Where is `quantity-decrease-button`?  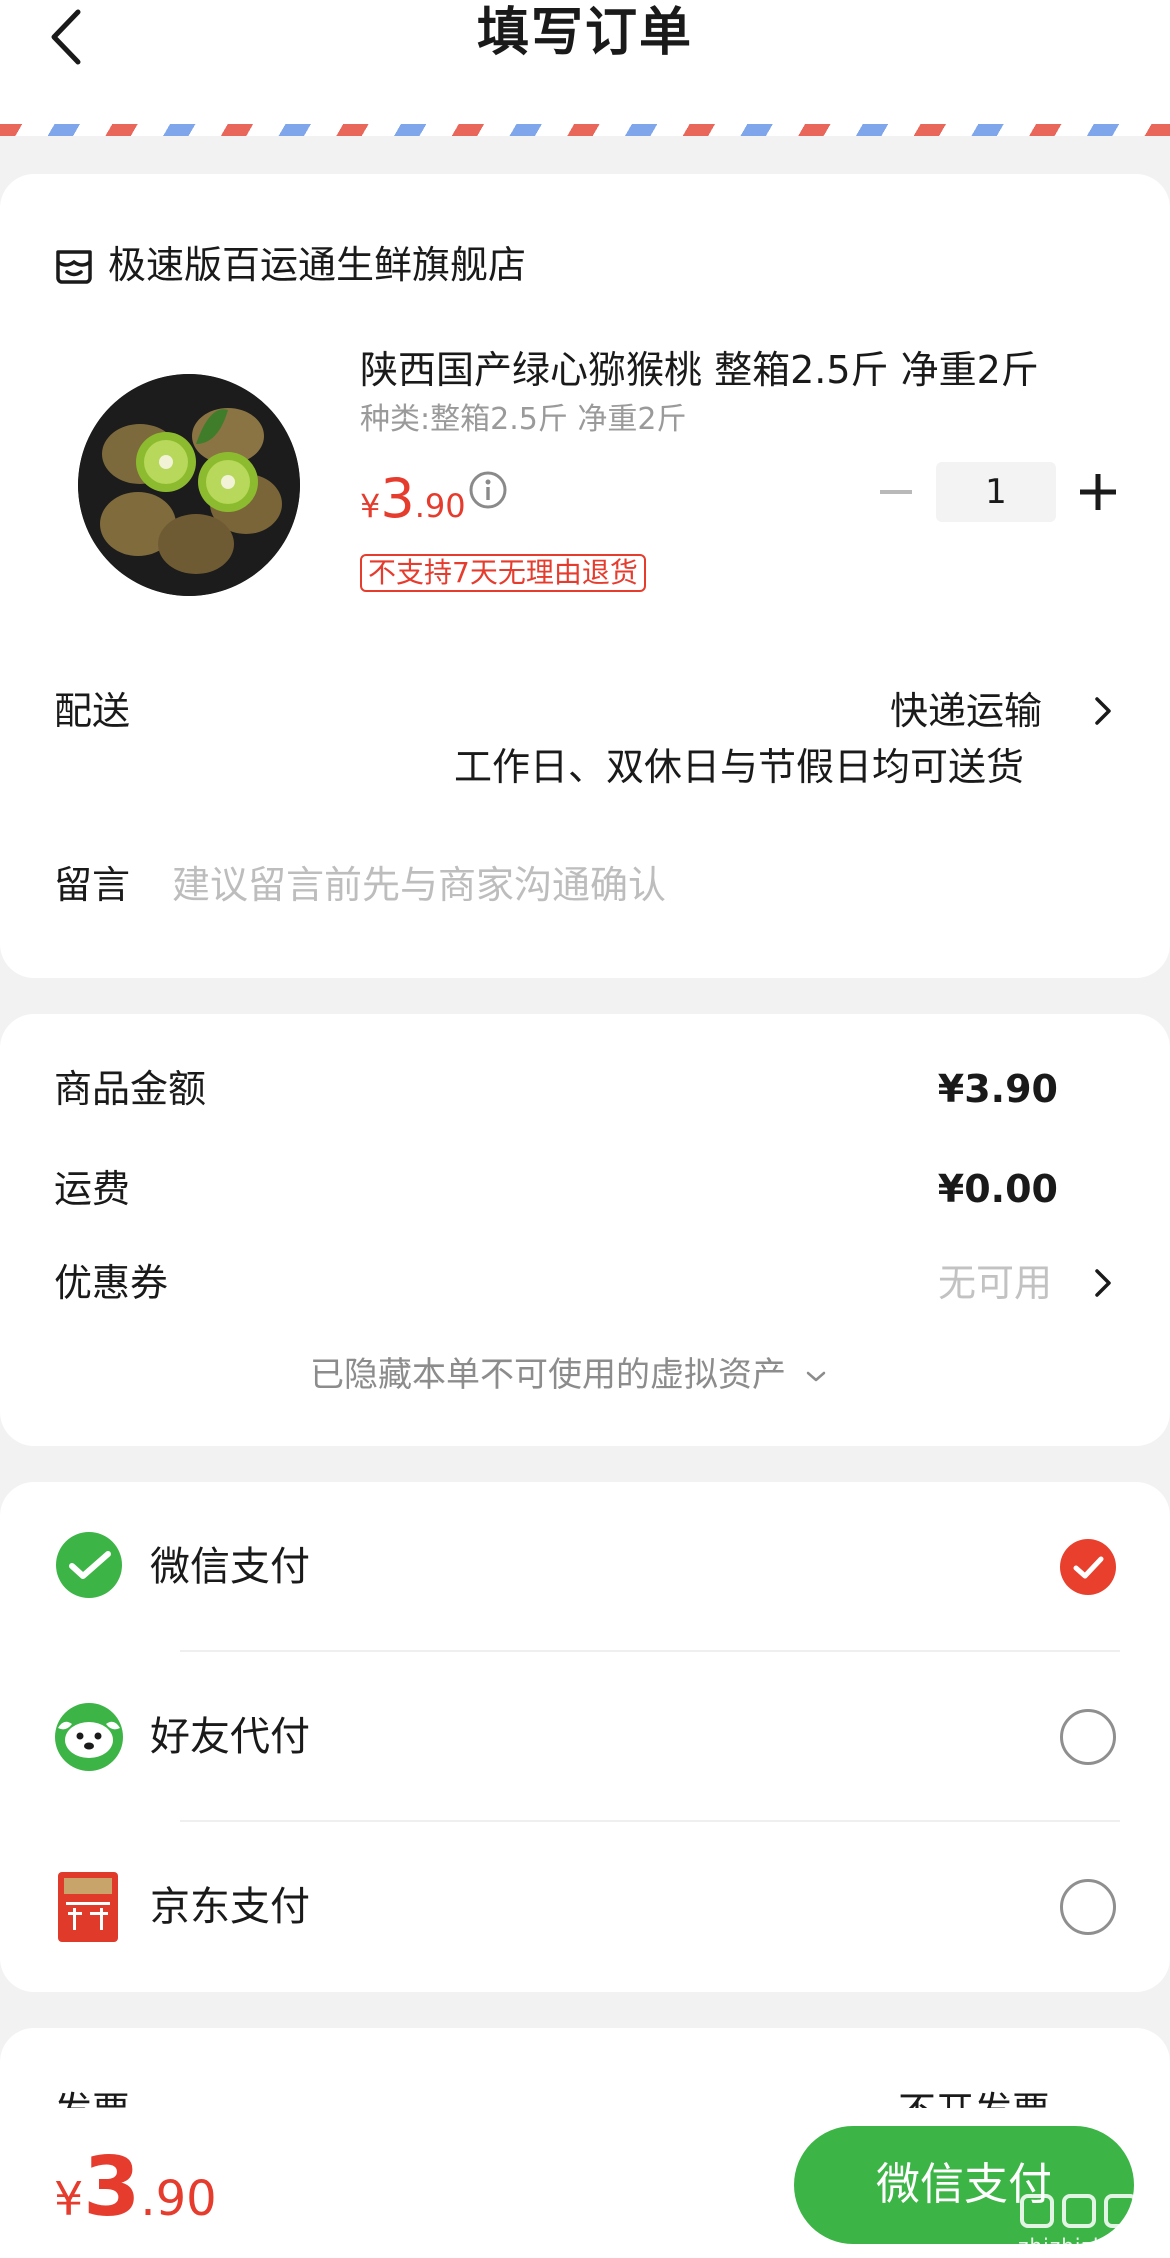
quantity-decrease-button is located at coordinates (896, 492).